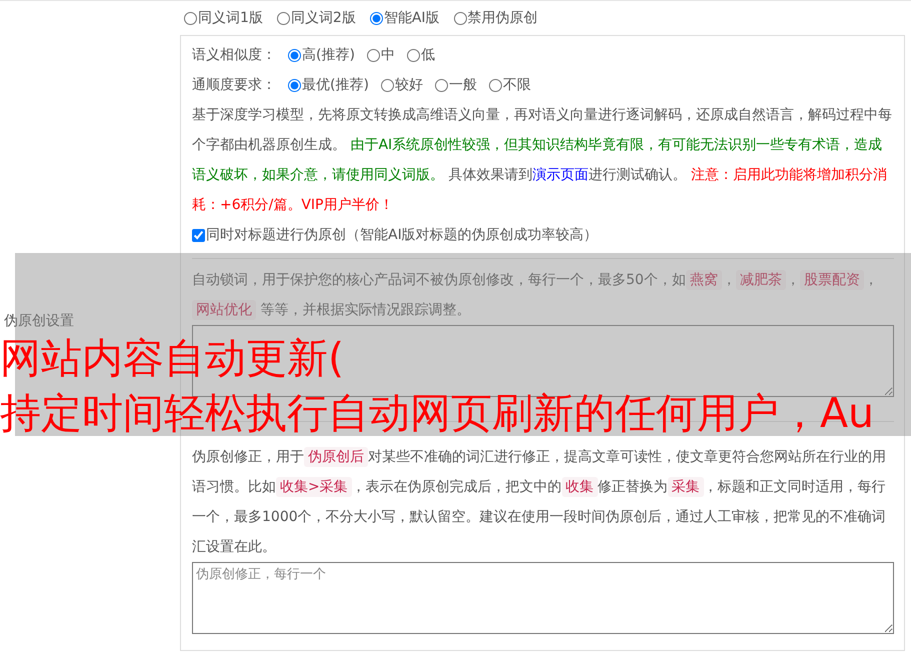 Image resolution: width=911 pixels, height=658 pixels. I want to click on option-label: 同义词1版, so click(230, 18).